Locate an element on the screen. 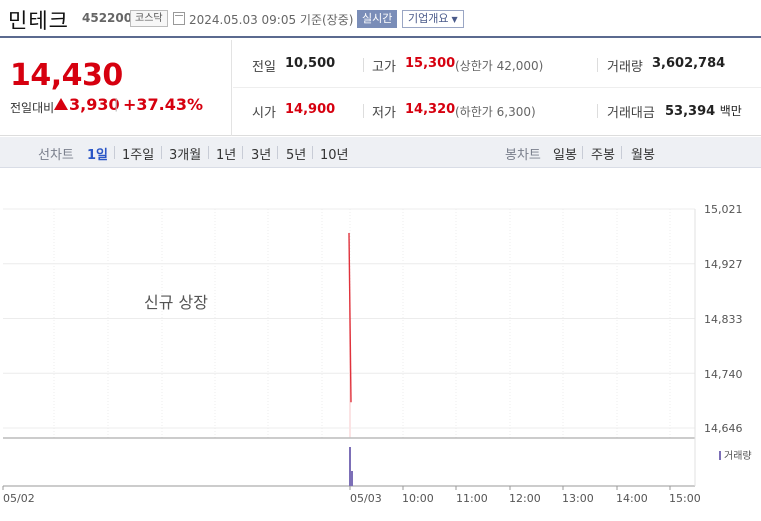 This screenshot has height=521, width=761. trade-value-unit: 백만 is located at coordinates (730, 111).